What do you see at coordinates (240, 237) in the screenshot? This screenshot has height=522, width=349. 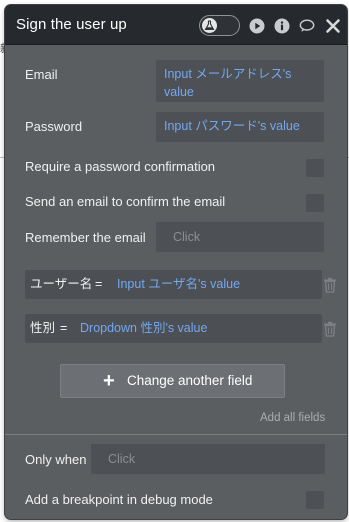 I see `remember-email-input: Click` at bounding box center [240, 237].